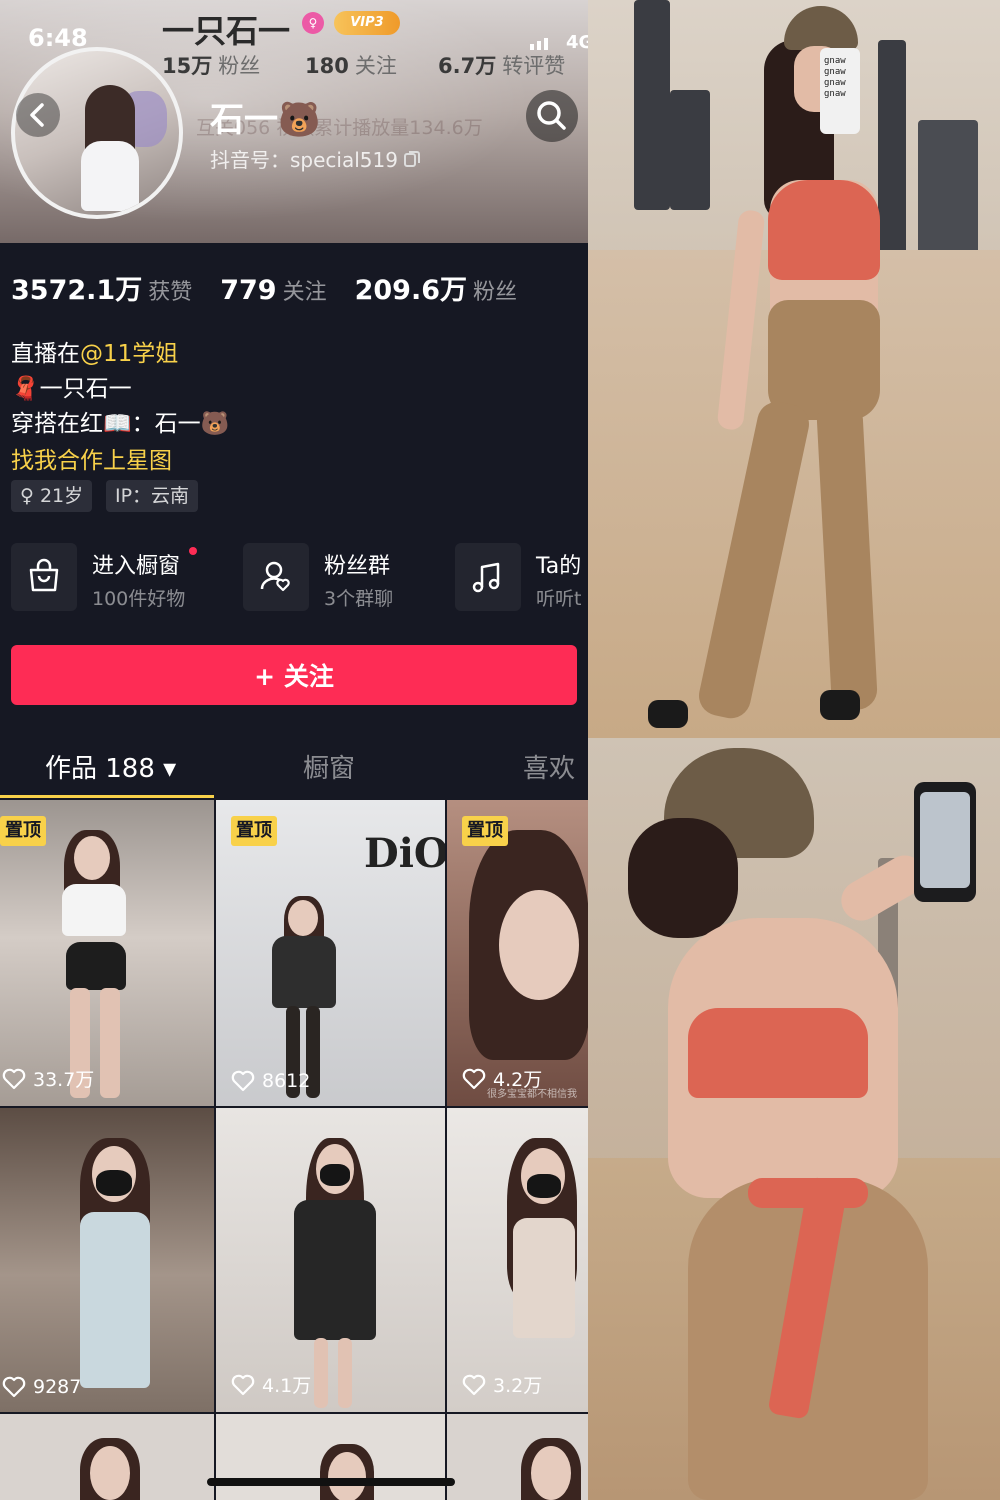 The height and width of the screenshot is (1500, 1000). What do you see at coordinates (107, 1260) in the screenshot?
I see `video-thumbnail: 9287` at bounding box center [107, 1260].